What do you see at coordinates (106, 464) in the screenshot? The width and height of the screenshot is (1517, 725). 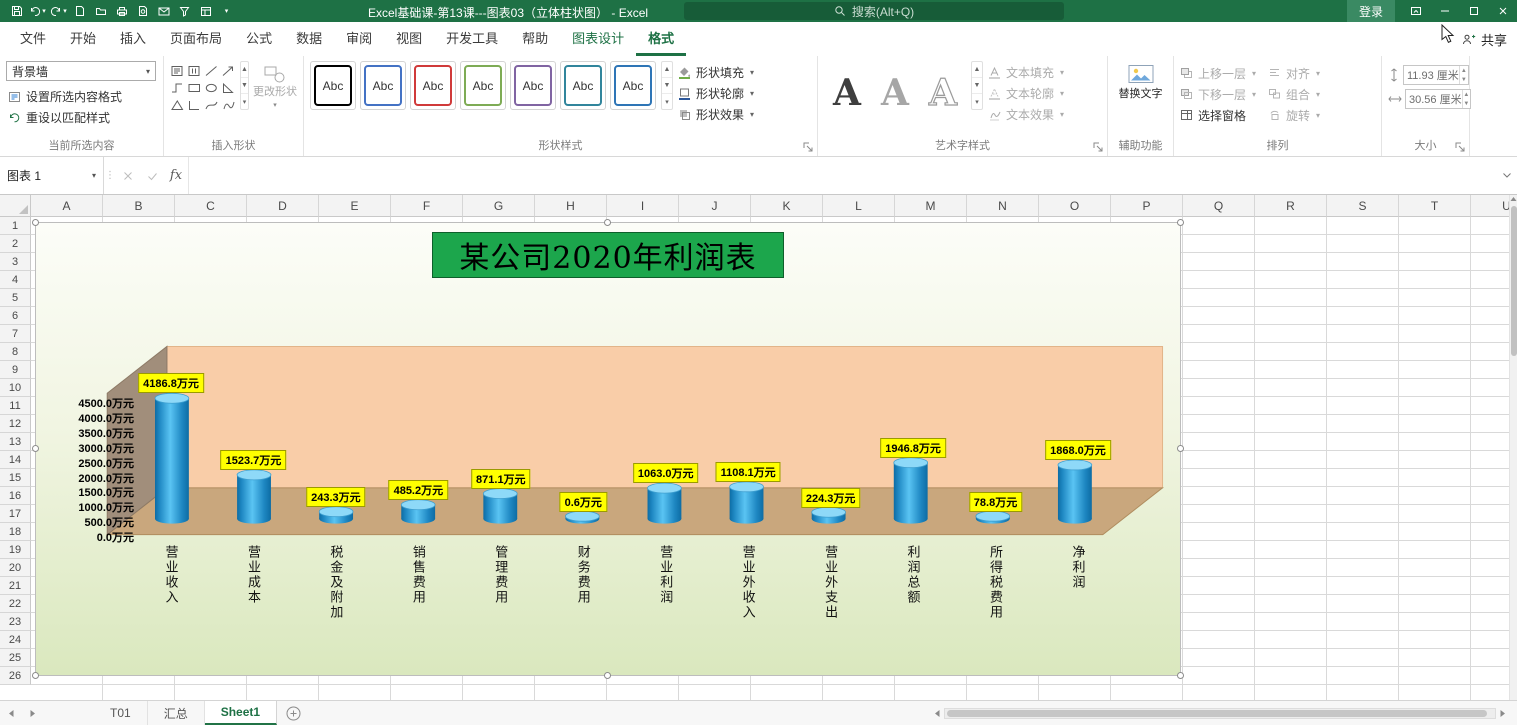 I see `y-axis-tick-label: 2500.0万元` at bounding box center [106, 464].